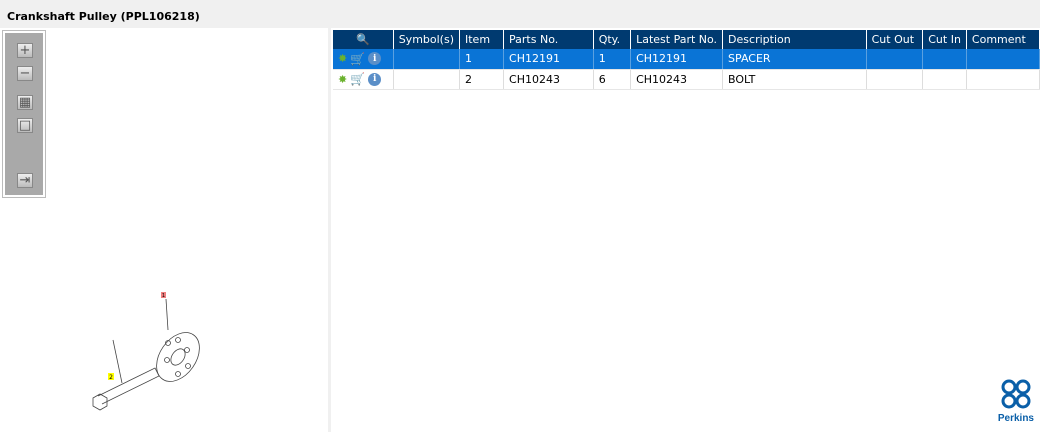  Describe the element at coordinates (25, 73) in the screenshot. I see `zoom-out-button: −` at that location.